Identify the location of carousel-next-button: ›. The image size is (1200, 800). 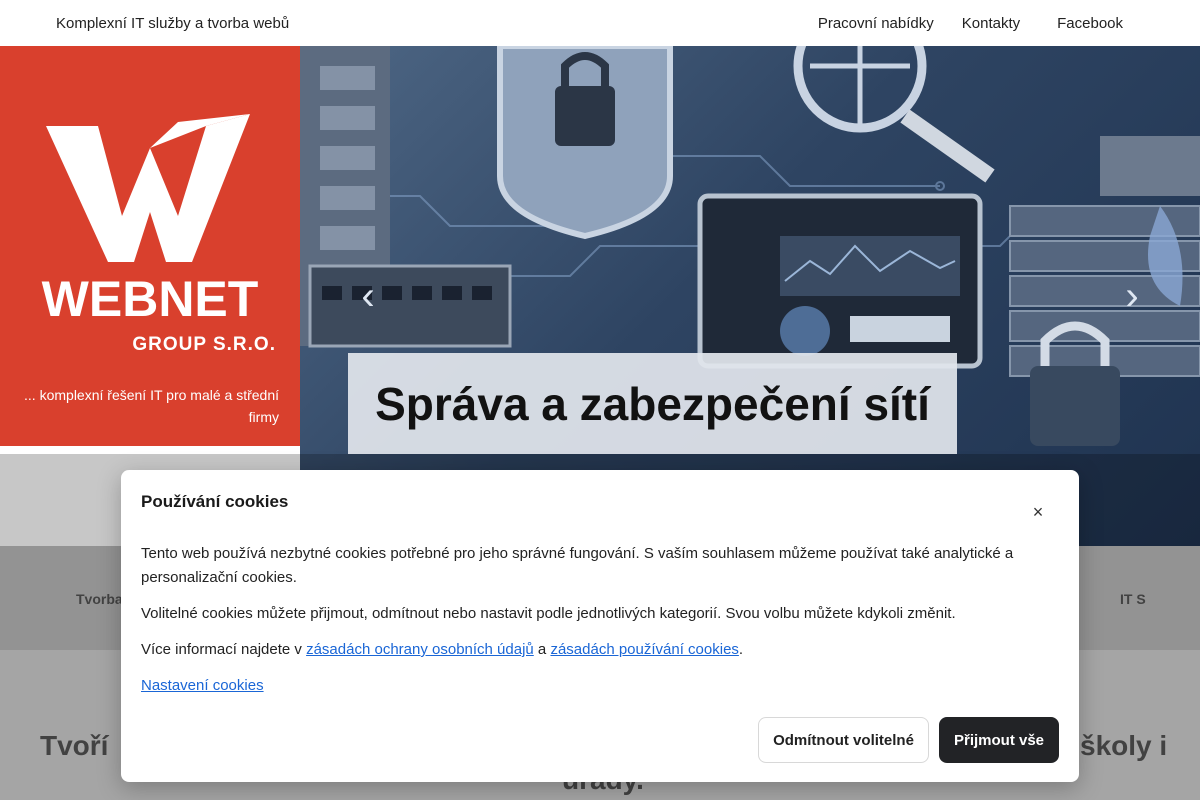
(1132, 296).